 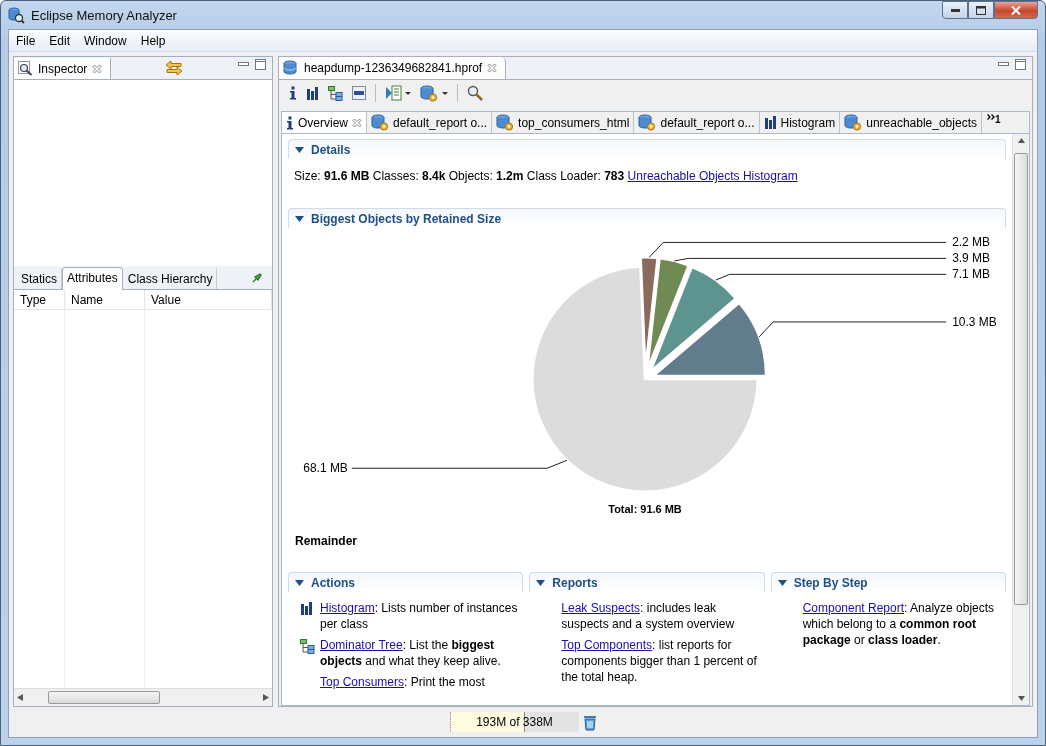 What do you see at coordinates (589, 722) in the screenshot?
I see `trash-icon` at bounding box center [589, 722].